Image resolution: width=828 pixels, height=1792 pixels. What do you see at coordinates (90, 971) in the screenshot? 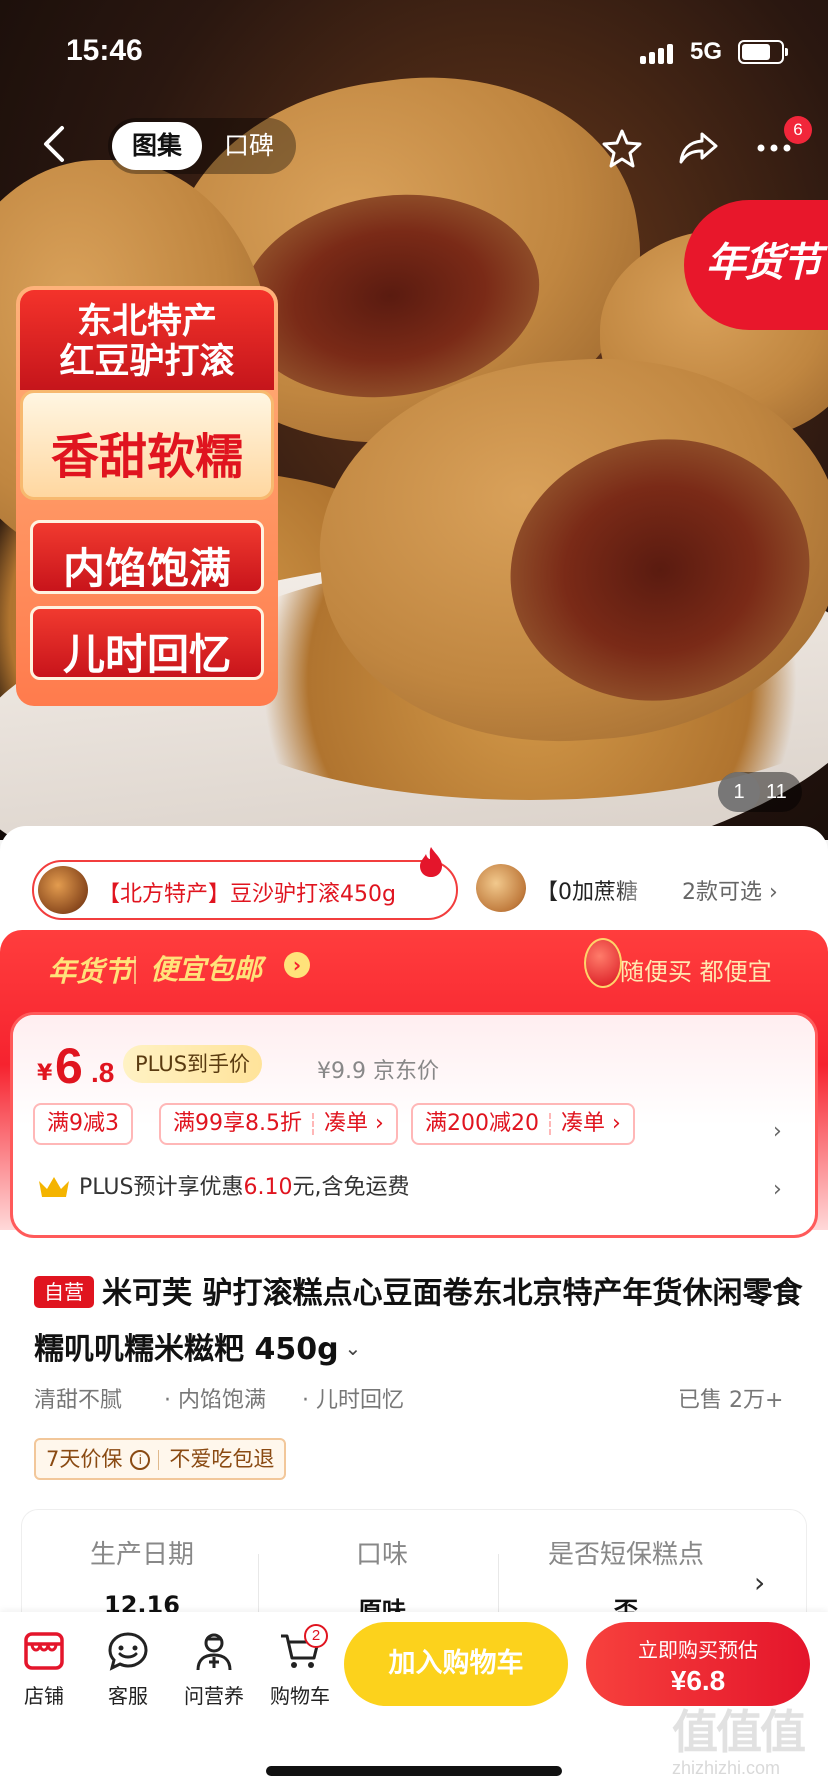
I see `festival-logo: 年货节` at bounding box center [90, 971].